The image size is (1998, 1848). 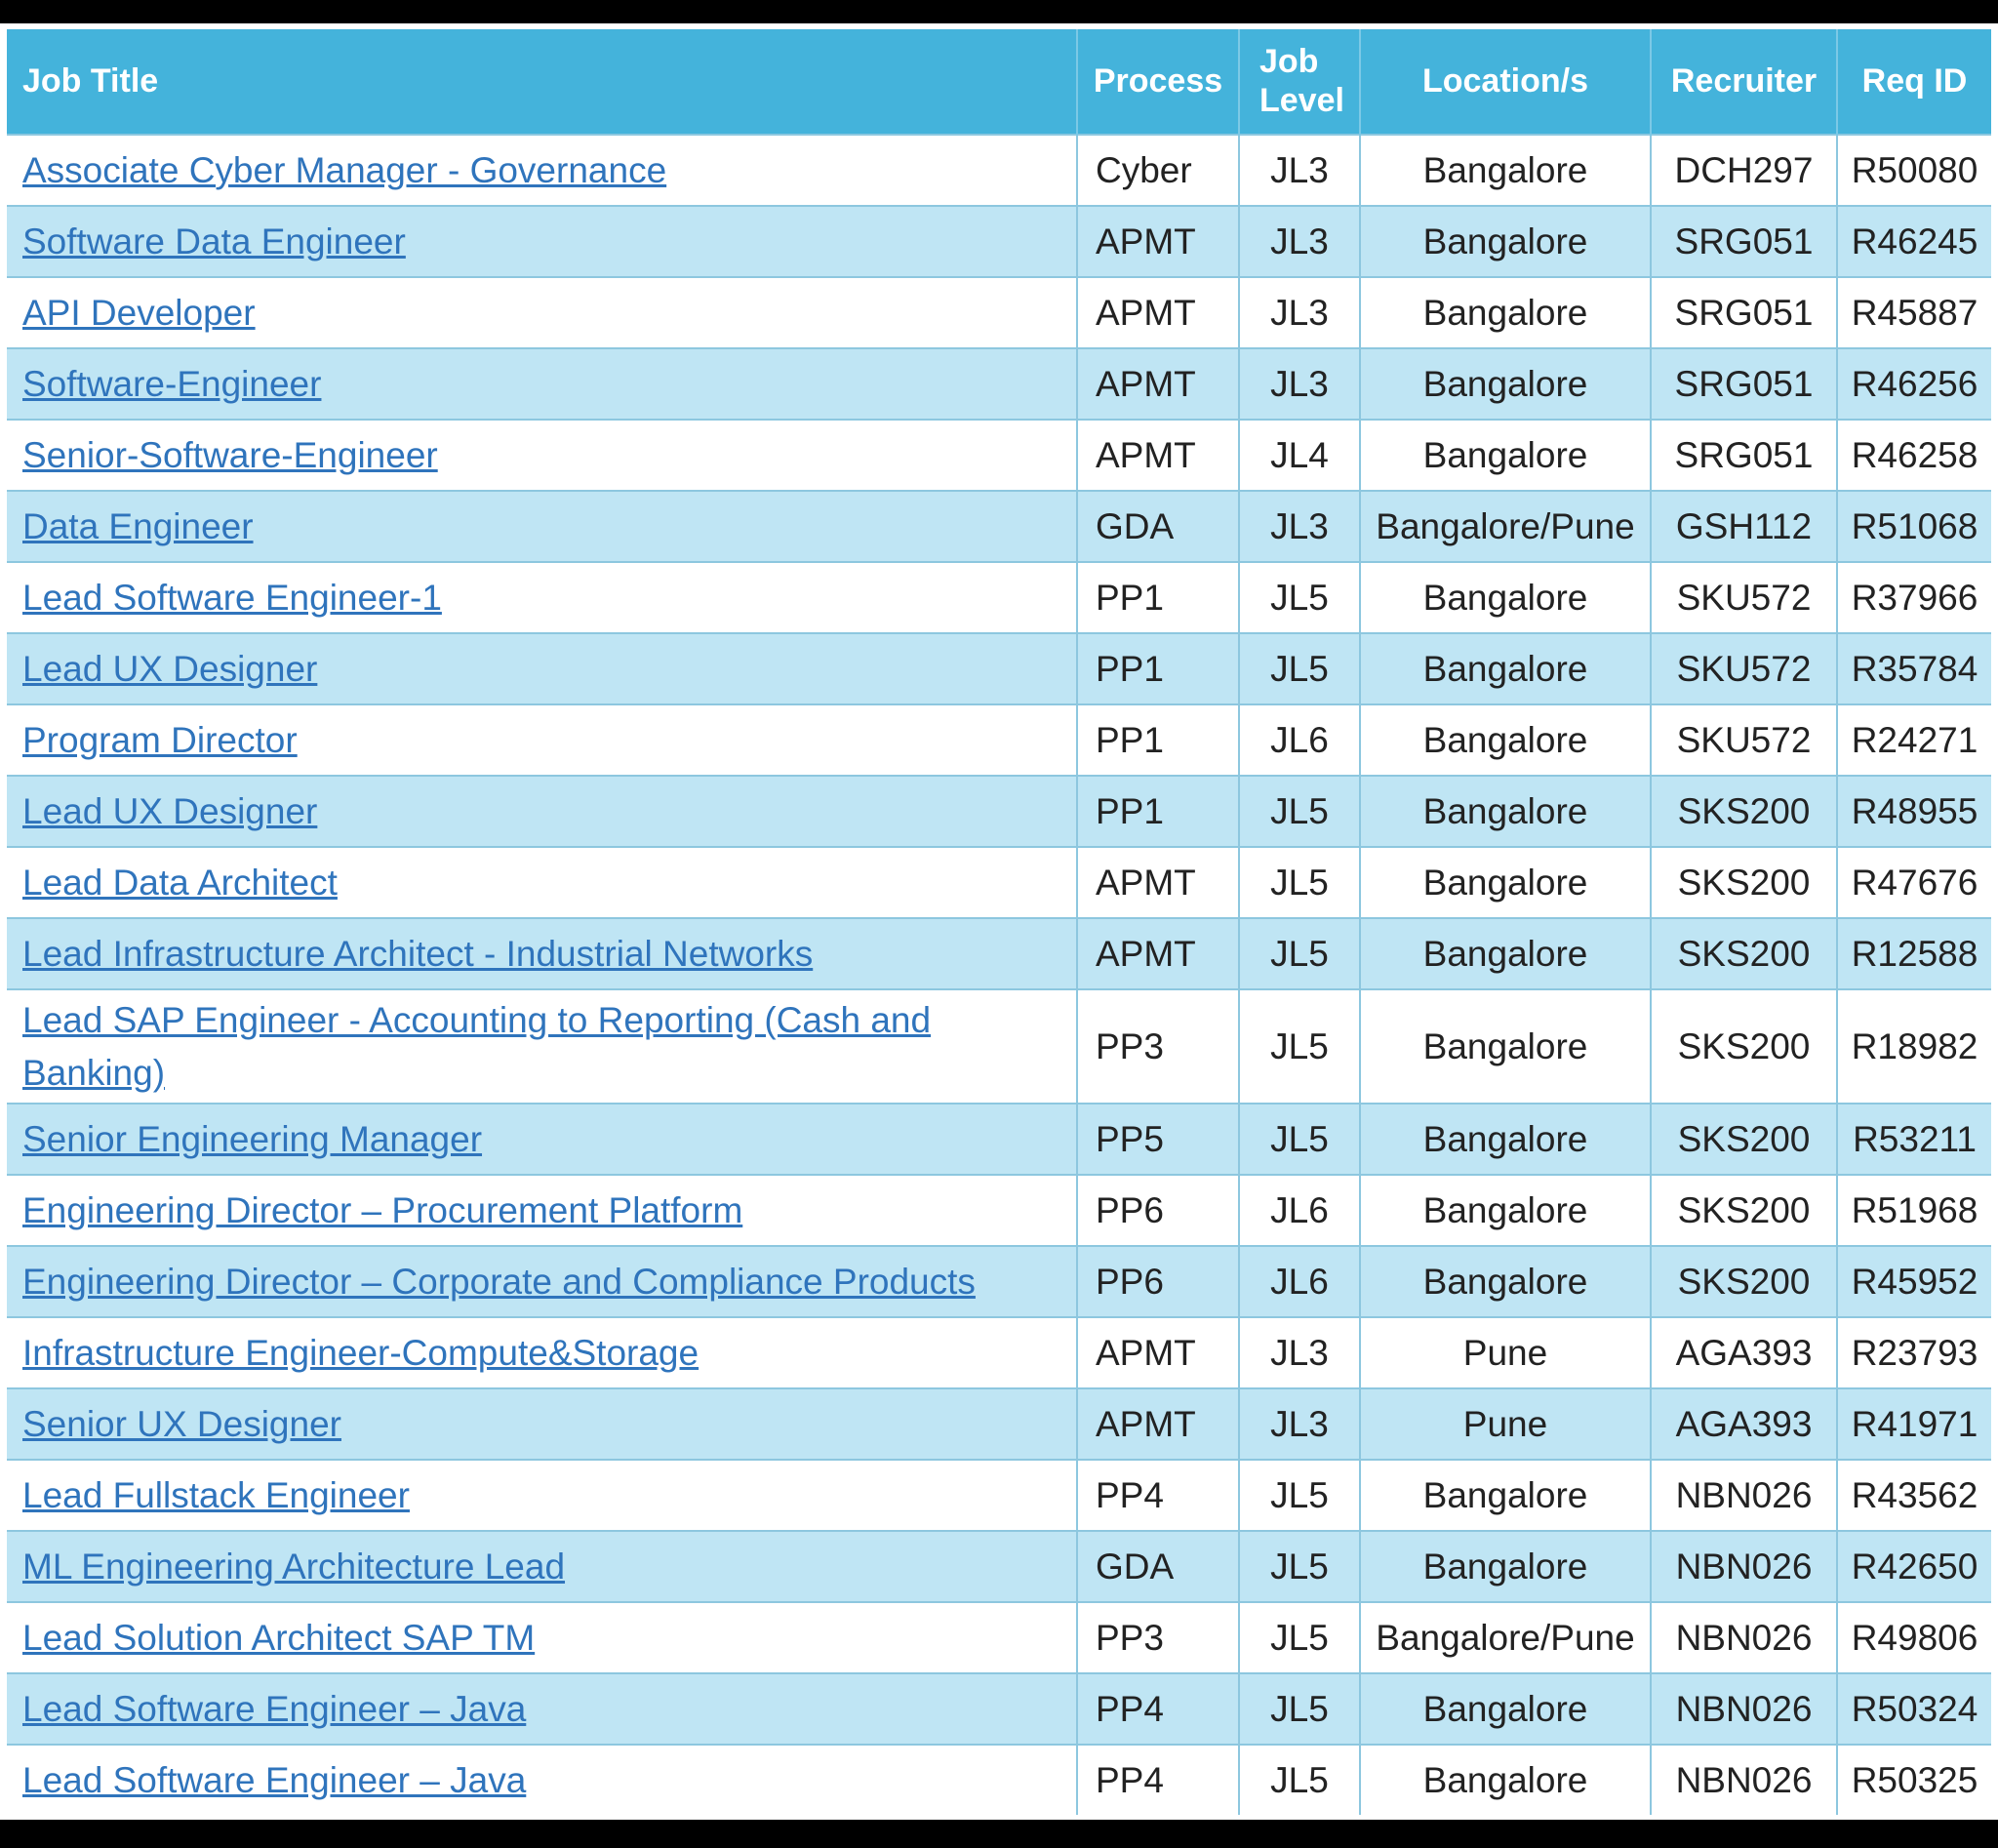 What do you see at coordinates (542, 526) in the screenshot?
I see `job-title-cell: Data Engineer` at bounding box center [542, 526].